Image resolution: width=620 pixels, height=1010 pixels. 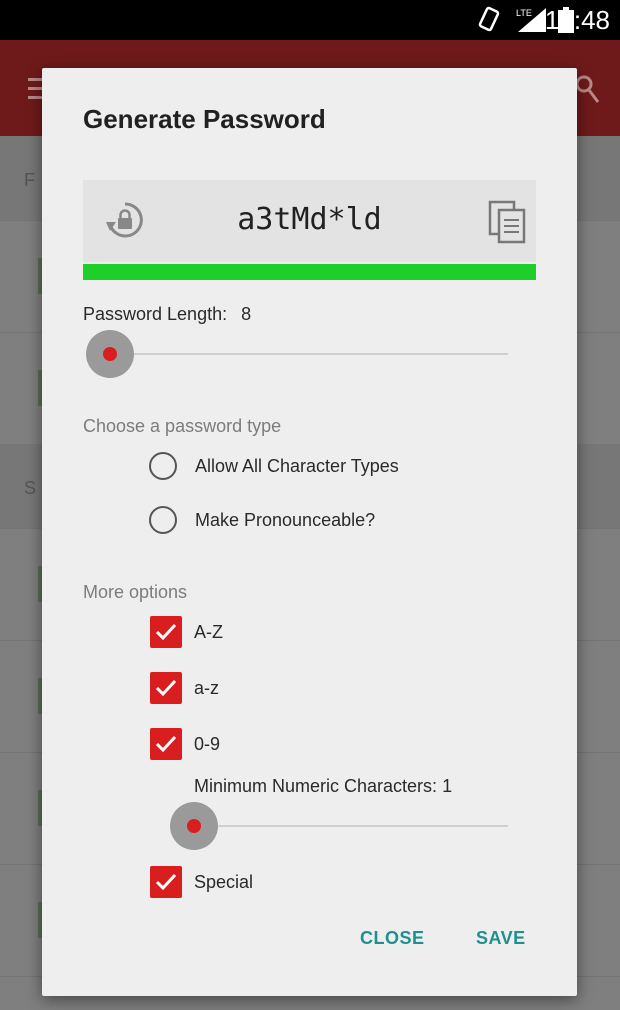 What do you see at coordinates (246, 314) in the screenshot?
I see `password-length-value: 8` at bounding box center [246, 314].